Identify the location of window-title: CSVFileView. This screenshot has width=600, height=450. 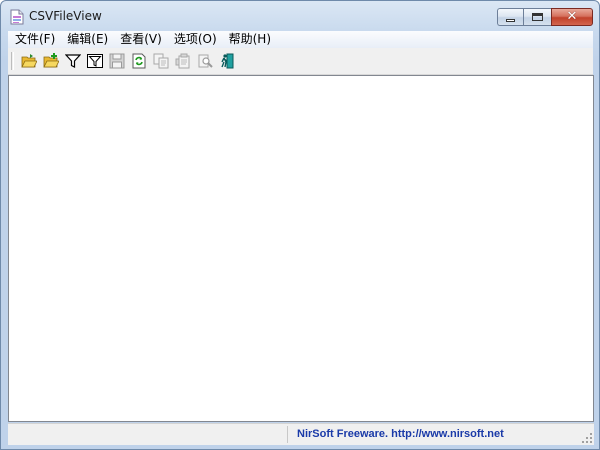
(65, 16).